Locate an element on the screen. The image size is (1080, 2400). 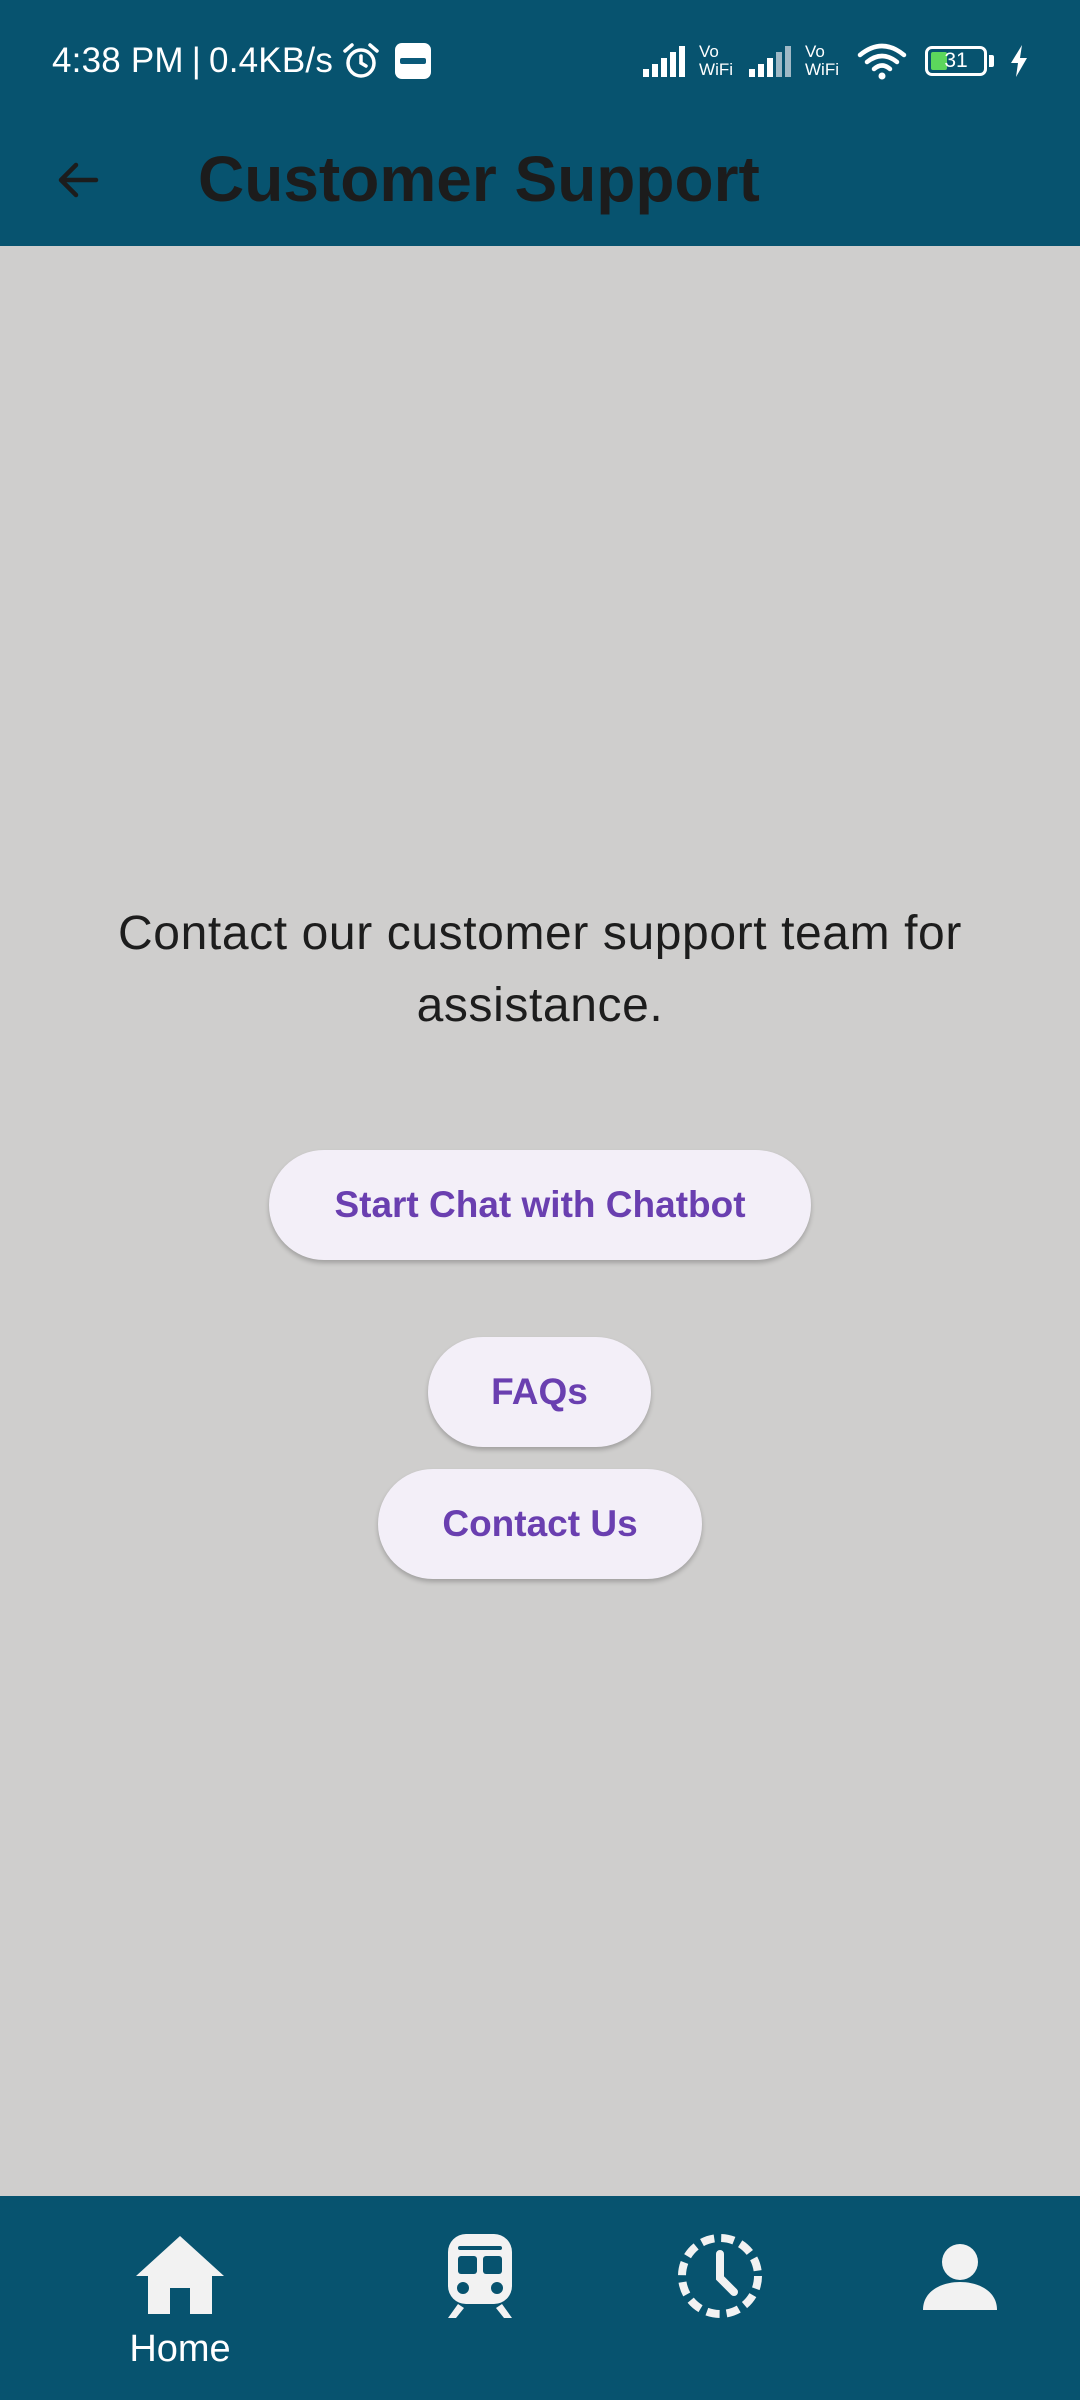
battery-icon: 31 is located at coordinates (956, 61).